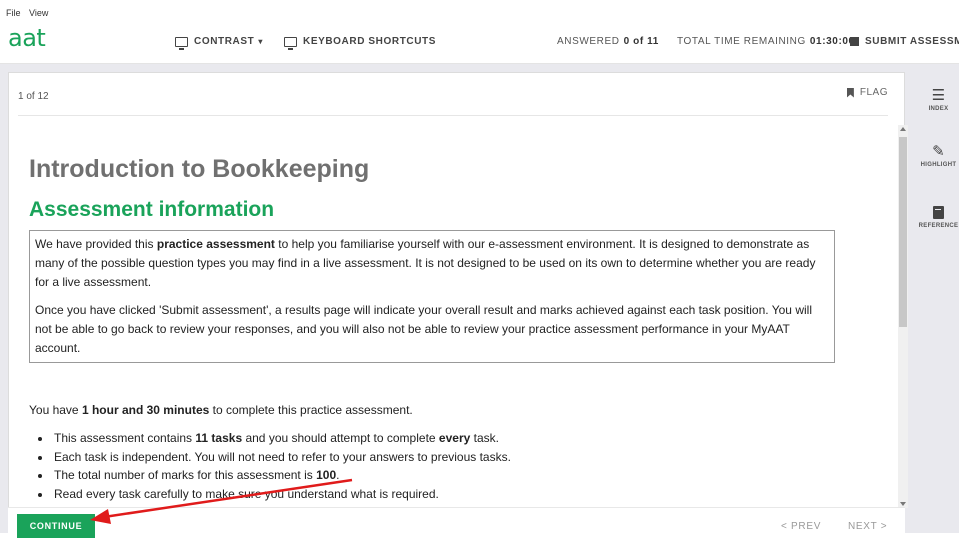 This screenshot has width=959, height=538. I want to click on next-label: NEXT, so click(863, 526).